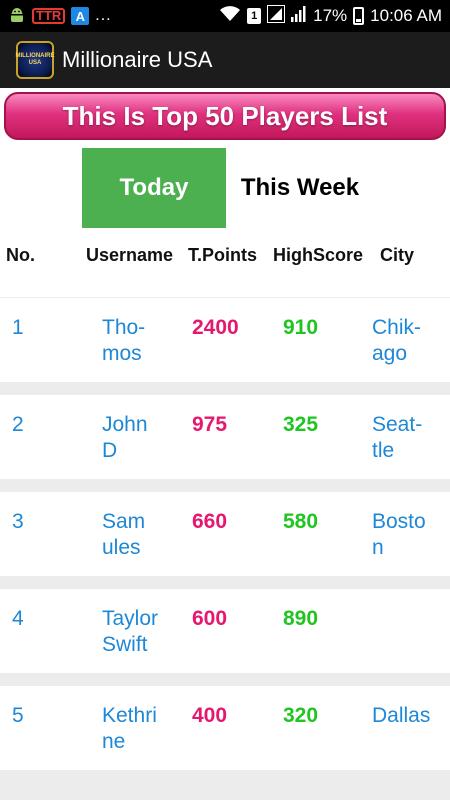 The height and width of the screenshot is (800, 450). I want to click on banner-container: This Is Top 50 Players List, so click(225, 117).